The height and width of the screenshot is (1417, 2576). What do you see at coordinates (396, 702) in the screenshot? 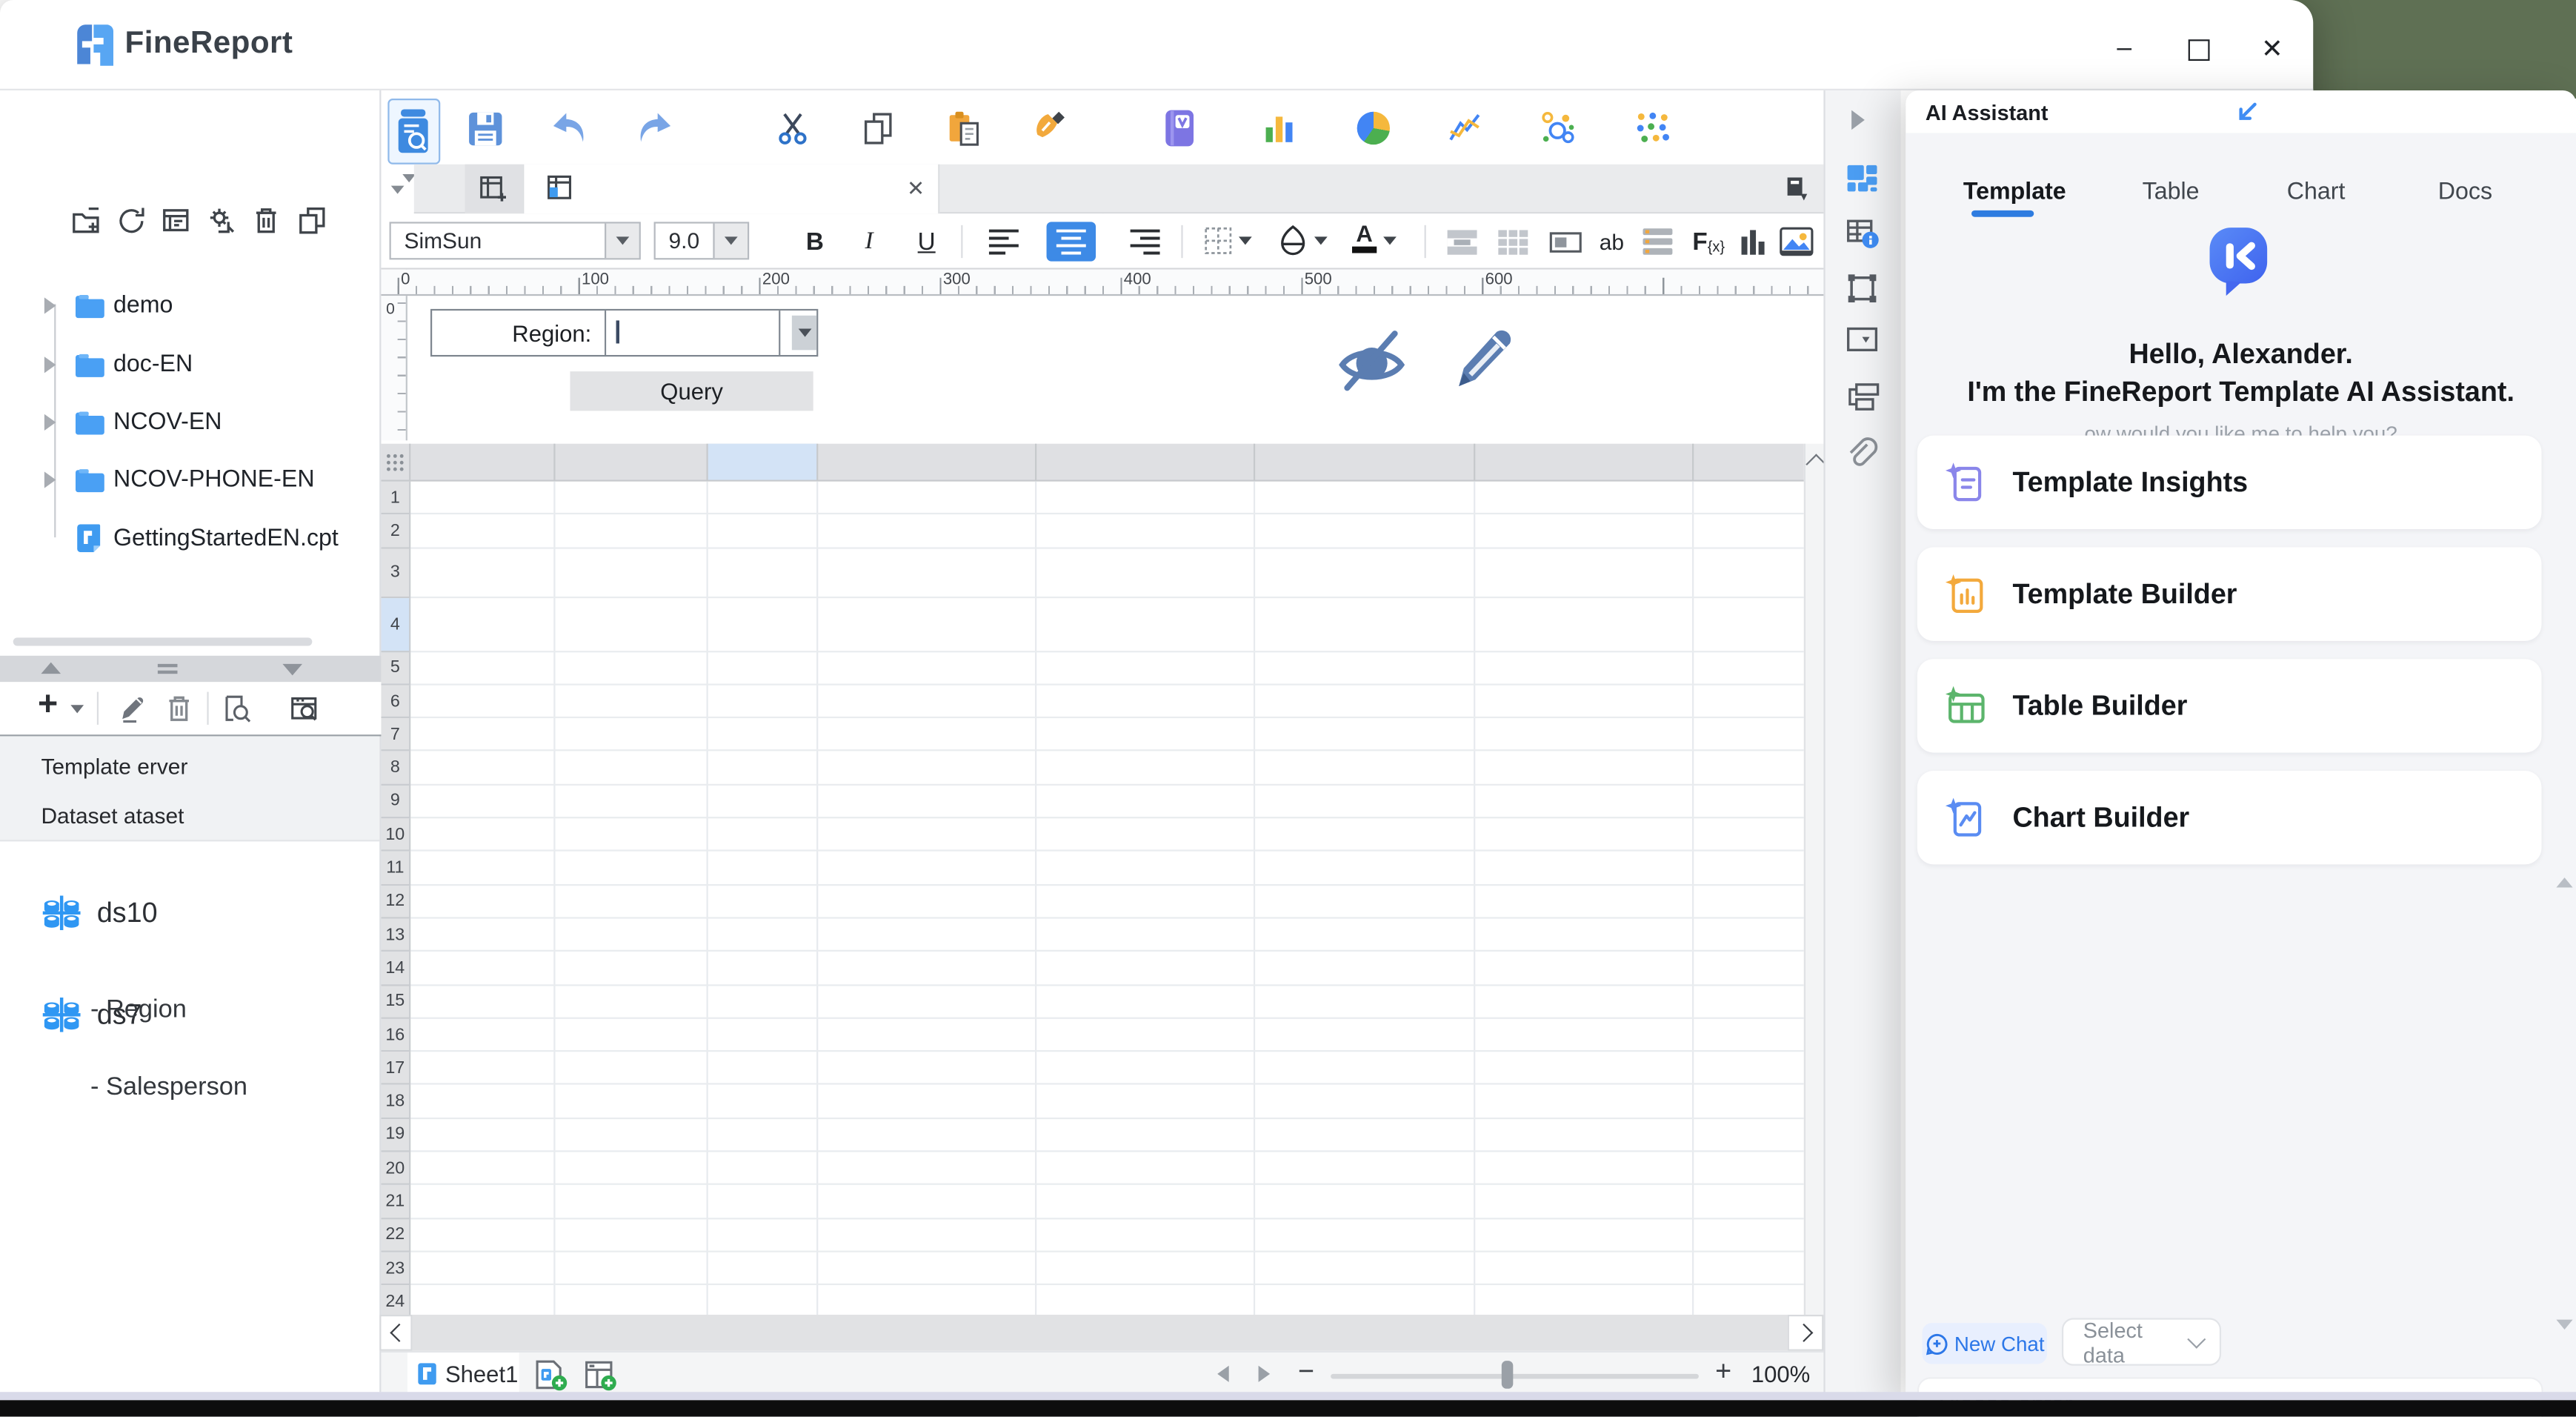
I see `row-header: 6` at bounding box center [396, 702].